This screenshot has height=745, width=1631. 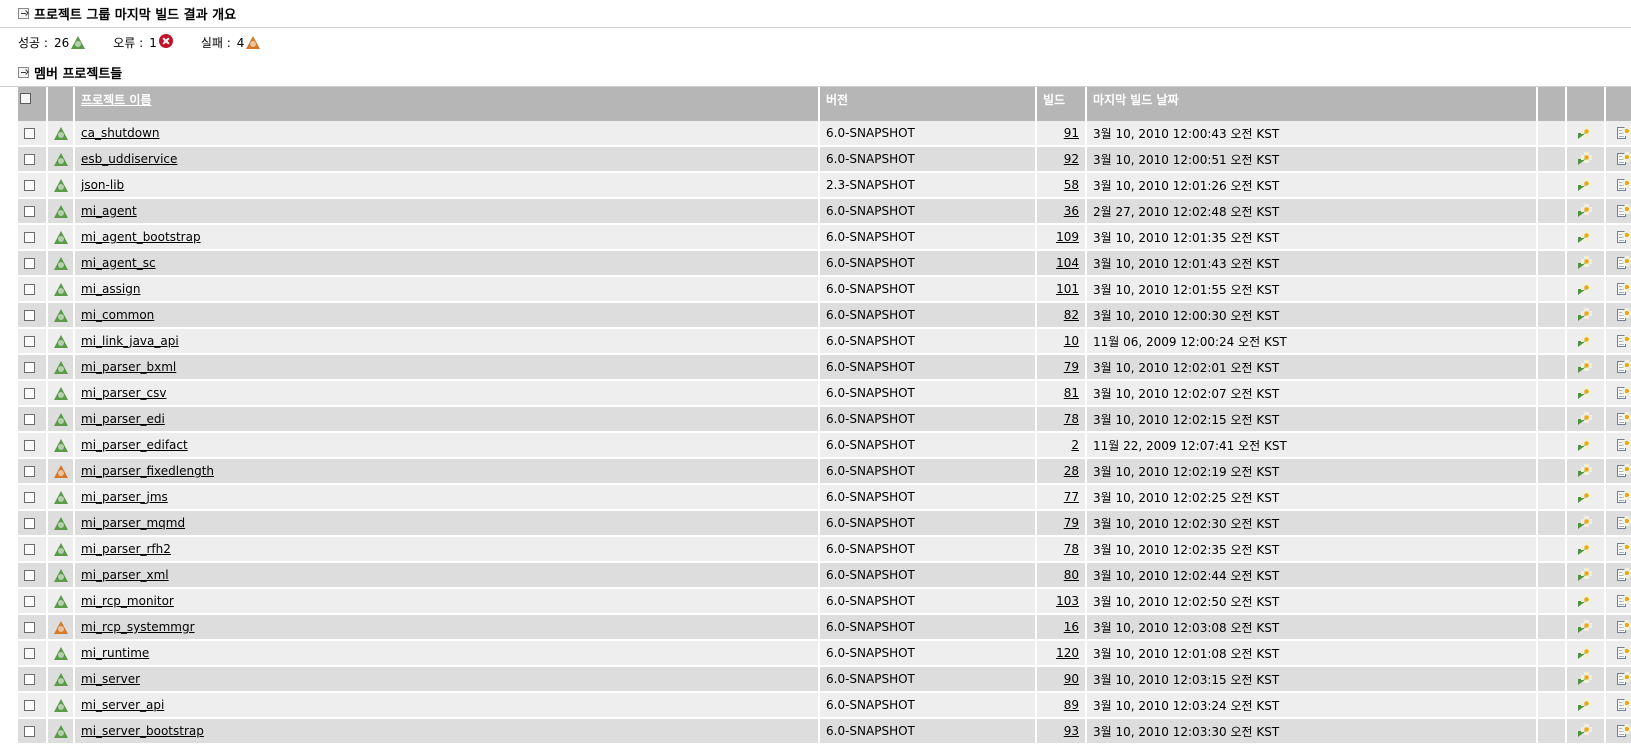 What do you see at coordinates (138, 627) in the screenshot?
I see `project-name-link: mi_rcp_systemmgr` at bounding box center [138, 627].